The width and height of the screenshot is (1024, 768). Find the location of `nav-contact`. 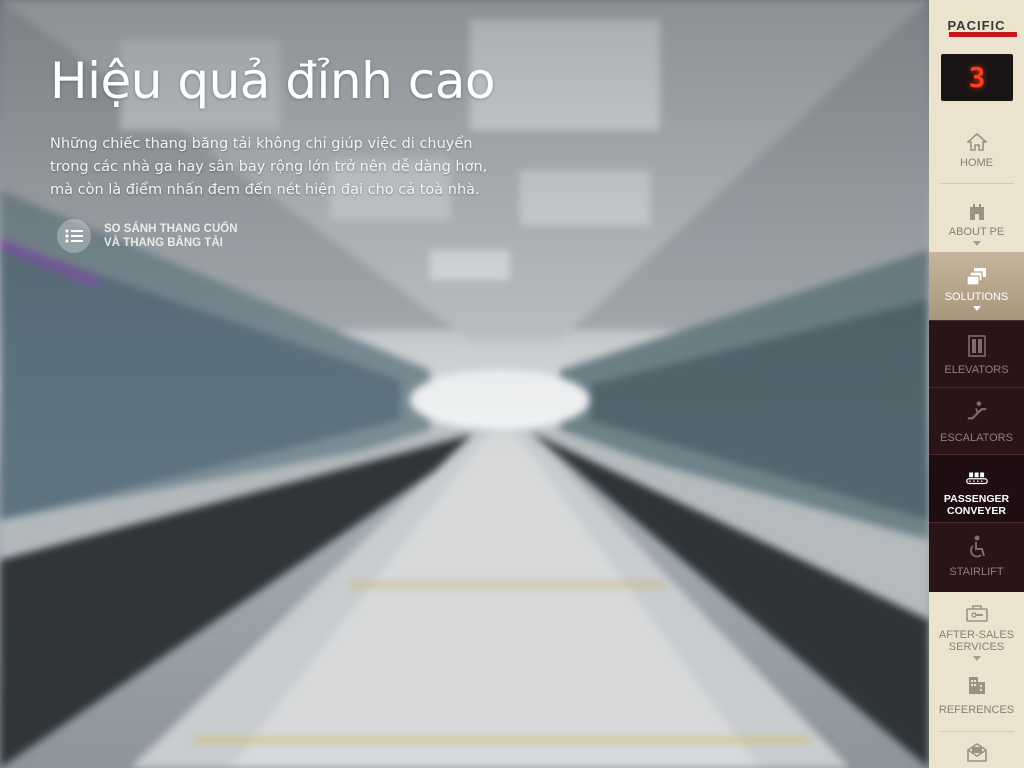

nav-contact is located at coordinates (976, 750).